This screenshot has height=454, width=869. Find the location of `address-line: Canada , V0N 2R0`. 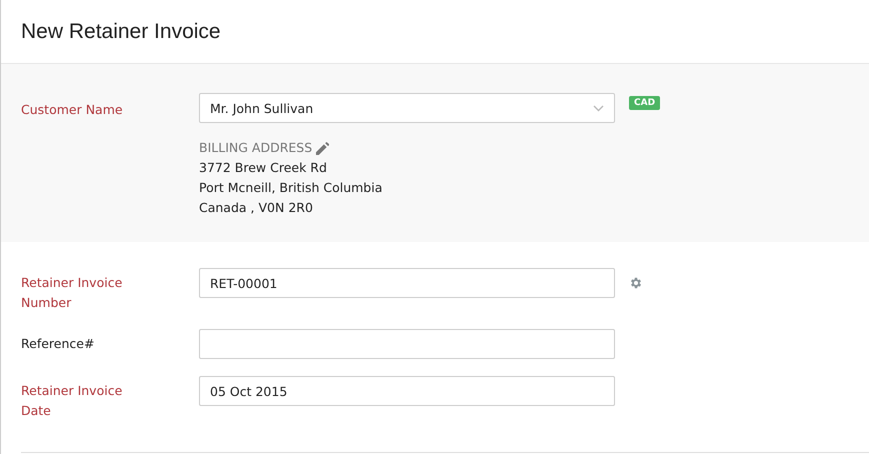

address-line: Canada , V0N 2R0 is located at coordinates (256, 208).